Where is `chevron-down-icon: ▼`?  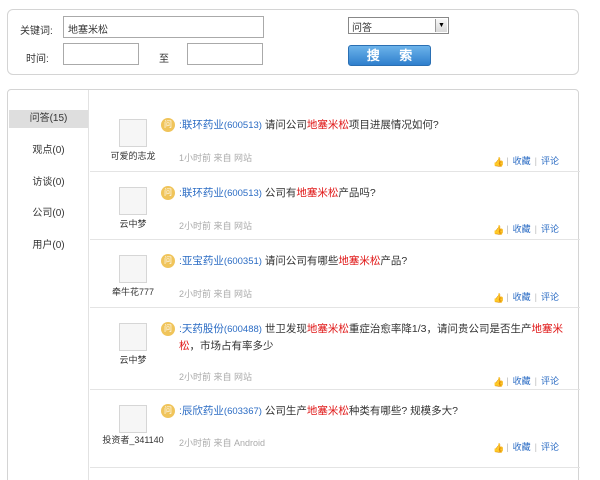 chevron-down-icon: ▼ is located at coordinates (441, 25).